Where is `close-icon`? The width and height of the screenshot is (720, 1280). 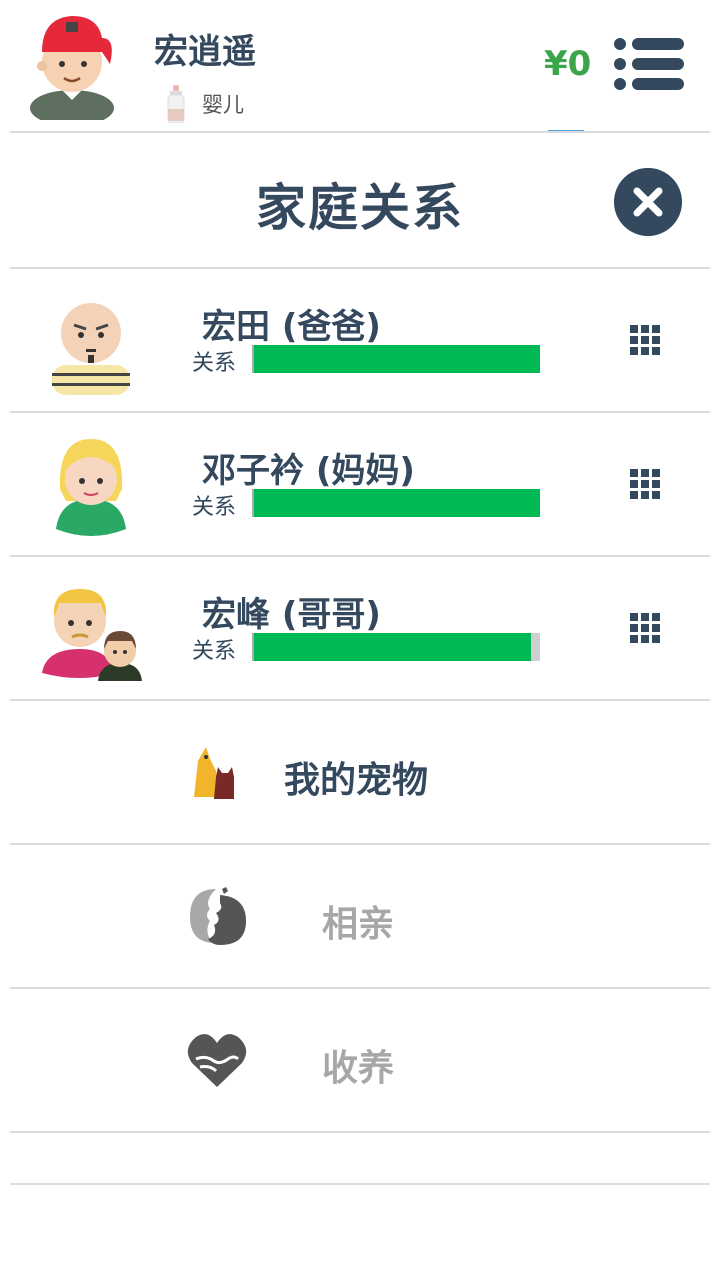
close-icon is located at coordinates (648, 202).